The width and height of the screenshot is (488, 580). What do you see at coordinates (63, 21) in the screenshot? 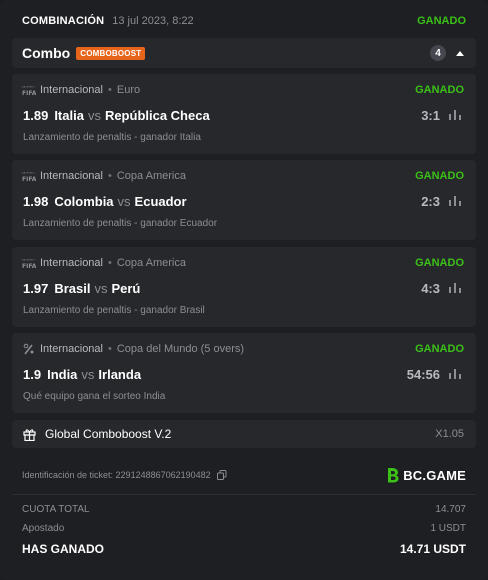
I see `bet-type: COMBINACIÓN` at bounding box center [63, 21].